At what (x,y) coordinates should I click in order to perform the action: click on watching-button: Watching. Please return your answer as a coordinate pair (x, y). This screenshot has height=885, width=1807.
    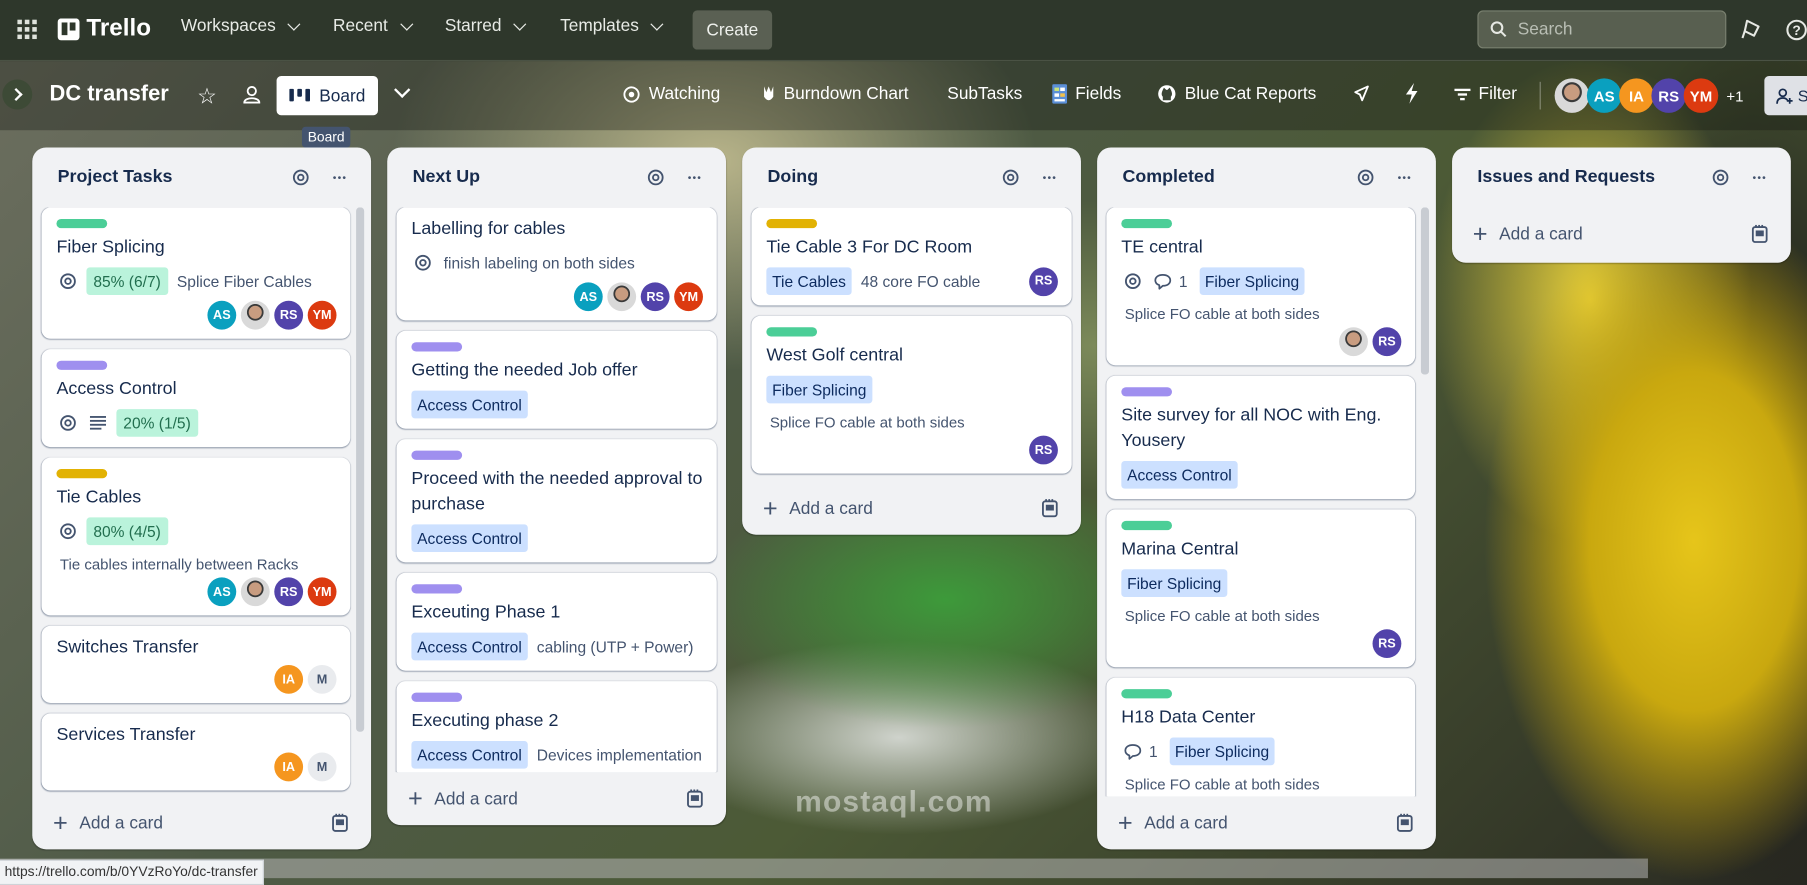
    Looking at the image, I should click on (671, 94).